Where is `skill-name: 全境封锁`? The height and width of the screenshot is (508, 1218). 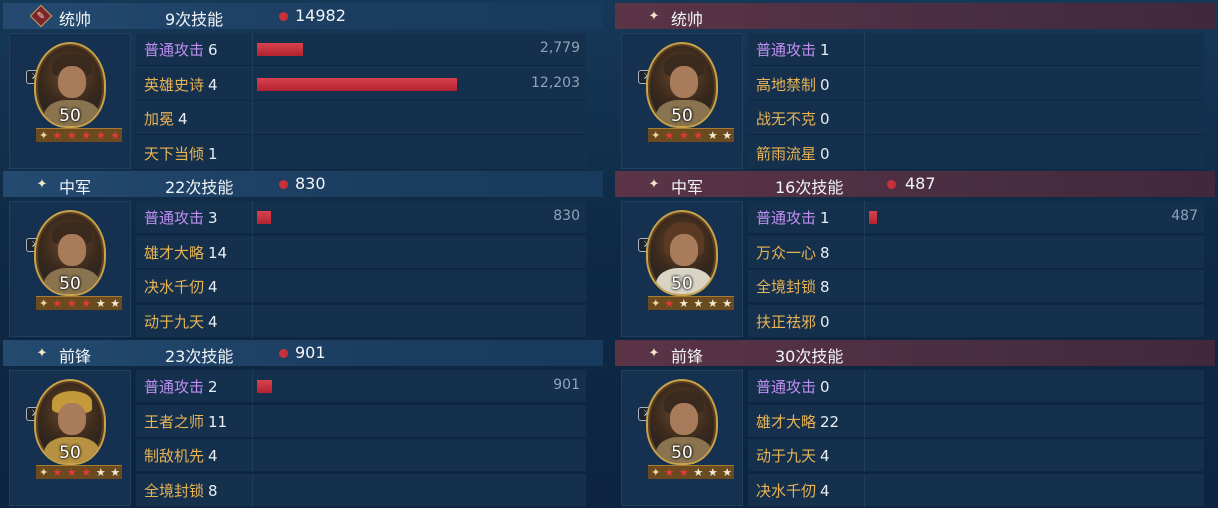
skill-name: 全境封锁 is located at coordinates (786, 287).